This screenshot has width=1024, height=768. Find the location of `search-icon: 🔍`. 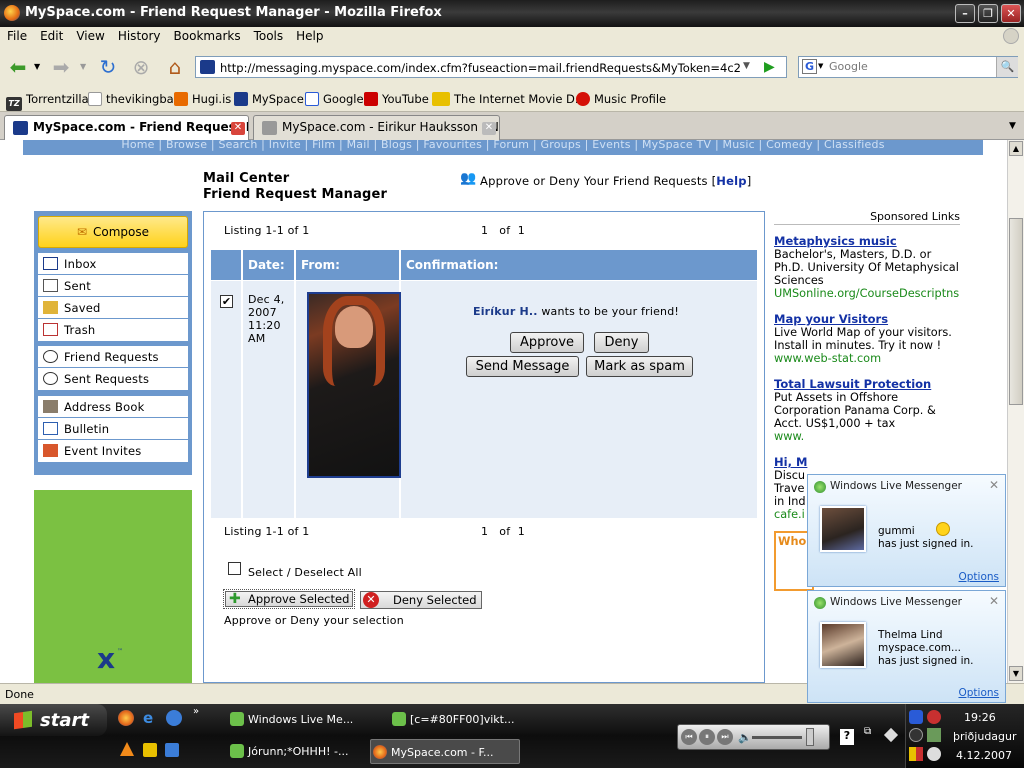

search-icon: 🔍 is located at coordinates (1007, 67).